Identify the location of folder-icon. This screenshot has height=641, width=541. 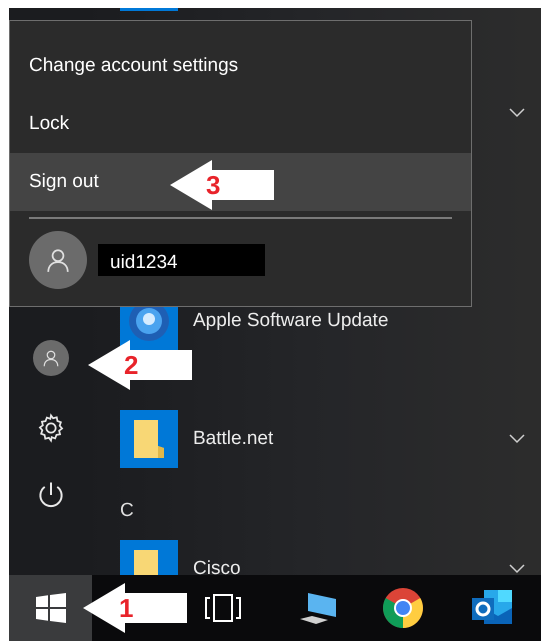
(149, 439).